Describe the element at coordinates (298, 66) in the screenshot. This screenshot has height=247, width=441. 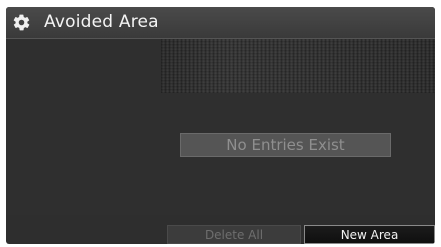
I see `background-texture` at that location.